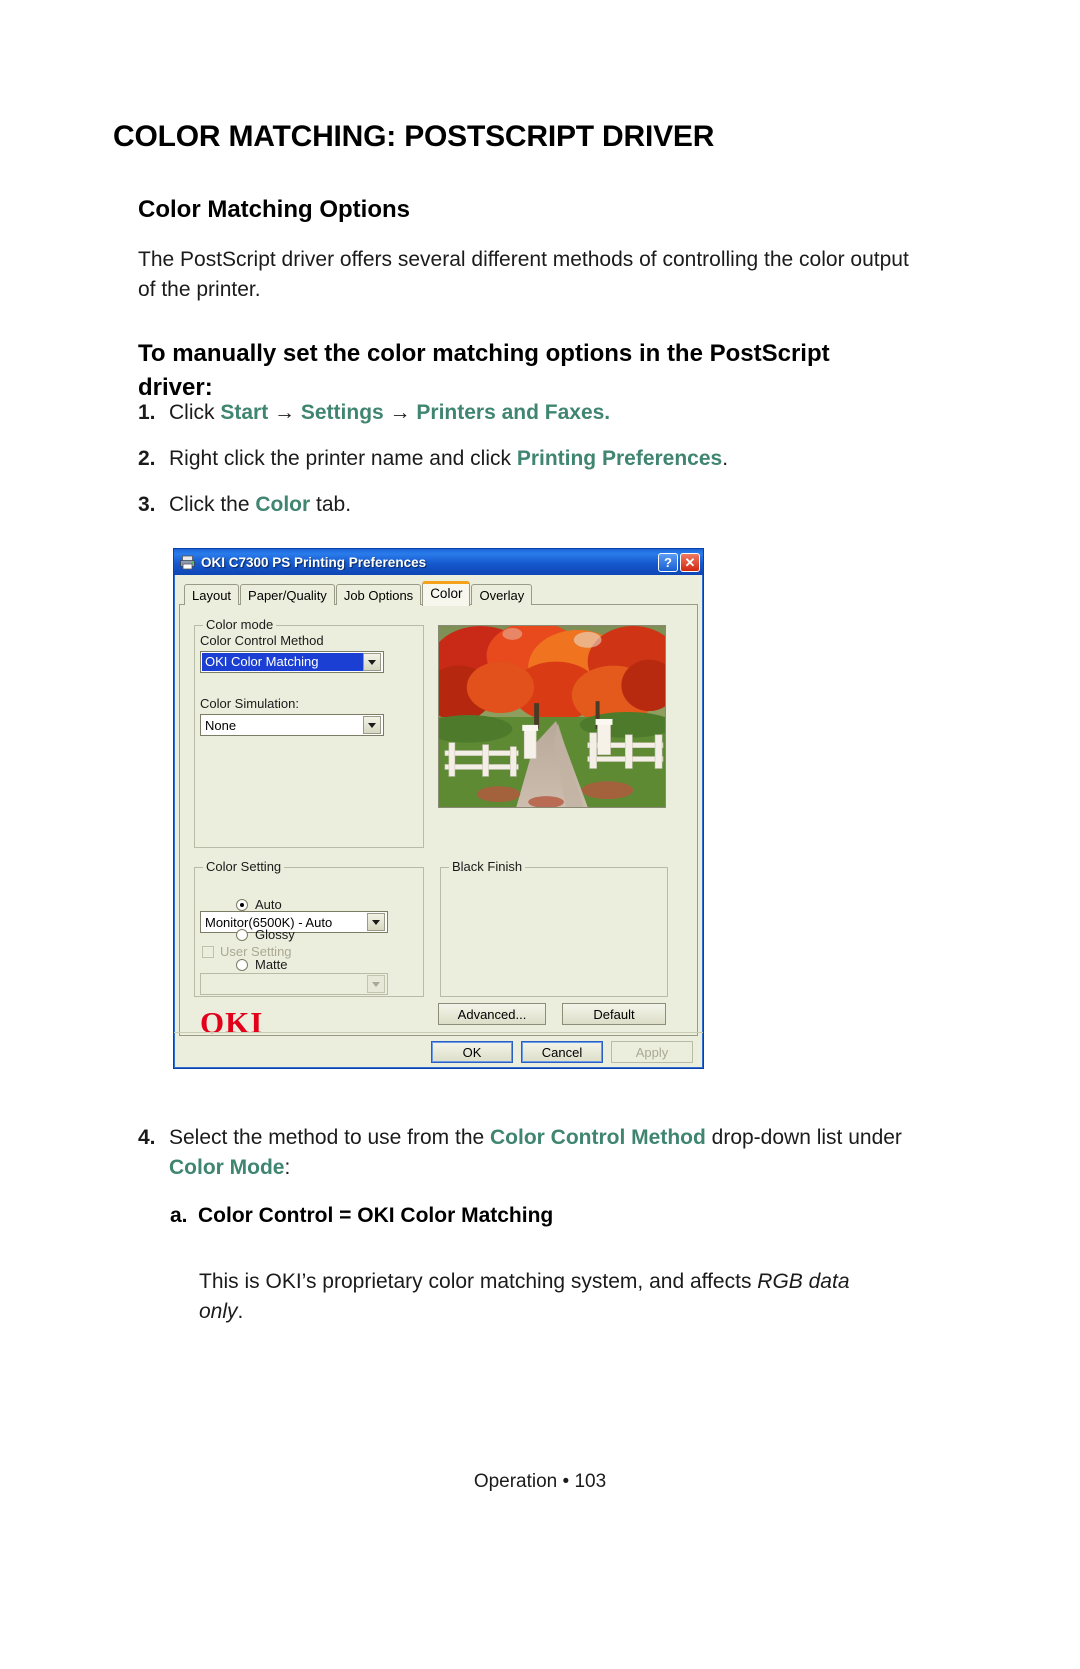 Image resolution: width=1080 pixels, height=1669 pixels. Describe the element at coordinates (400, 412) in the screenshot. I see `step-1-arrow-2: →` at that location.